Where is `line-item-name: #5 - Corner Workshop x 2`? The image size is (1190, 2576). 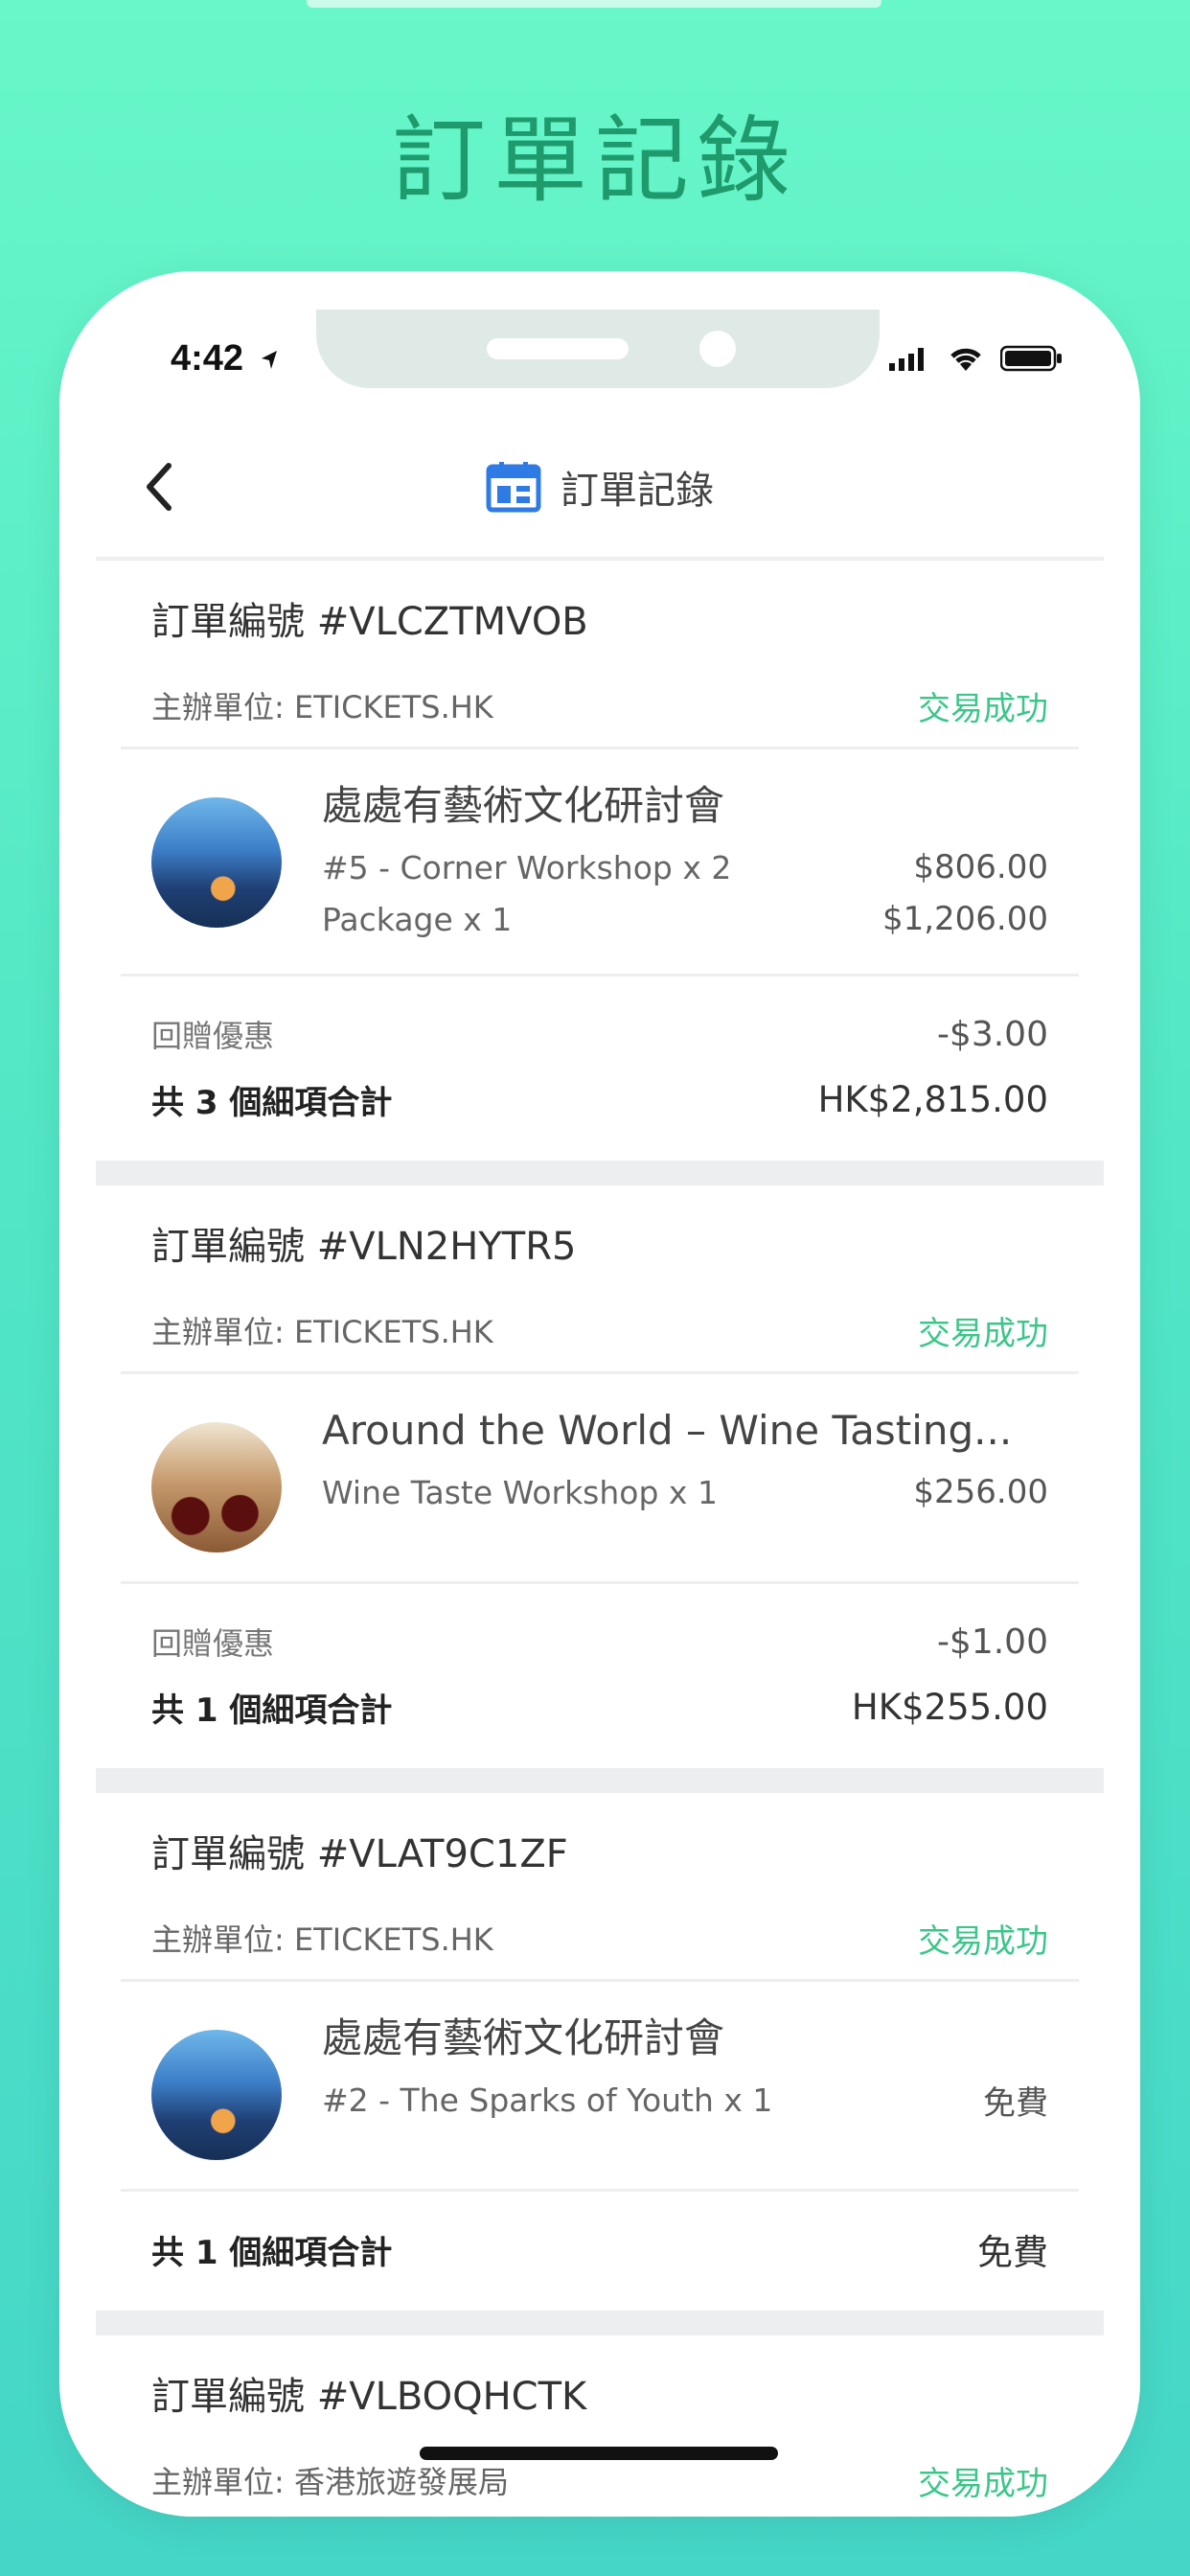
line-item-name: #5 - Corner Workshop x 2 is located at coordinates (527, 867).